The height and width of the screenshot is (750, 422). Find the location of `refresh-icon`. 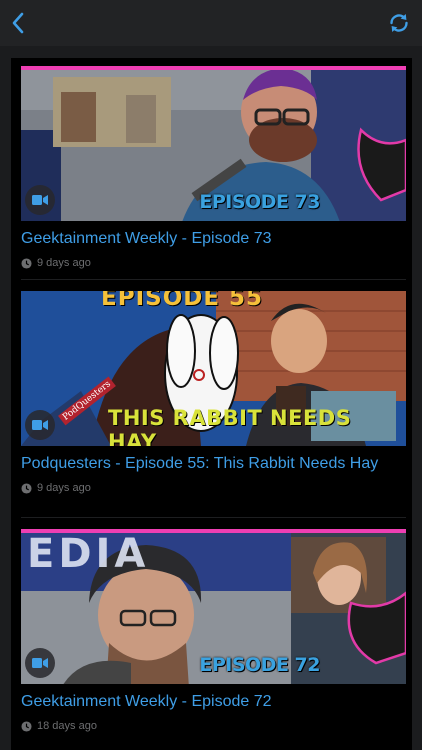

refresh-icon is located at coordinates (399, 23).